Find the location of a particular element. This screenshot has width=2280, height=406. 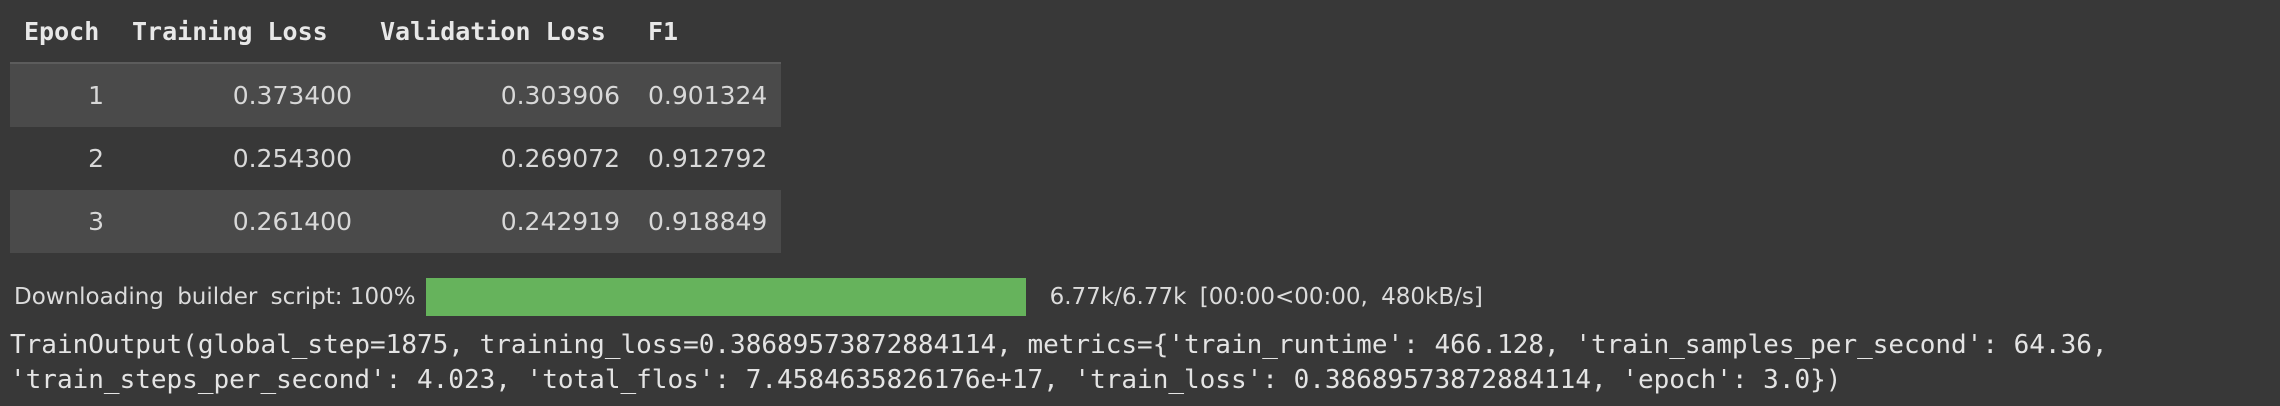

progress-bar is located at coordinates (725, 297).